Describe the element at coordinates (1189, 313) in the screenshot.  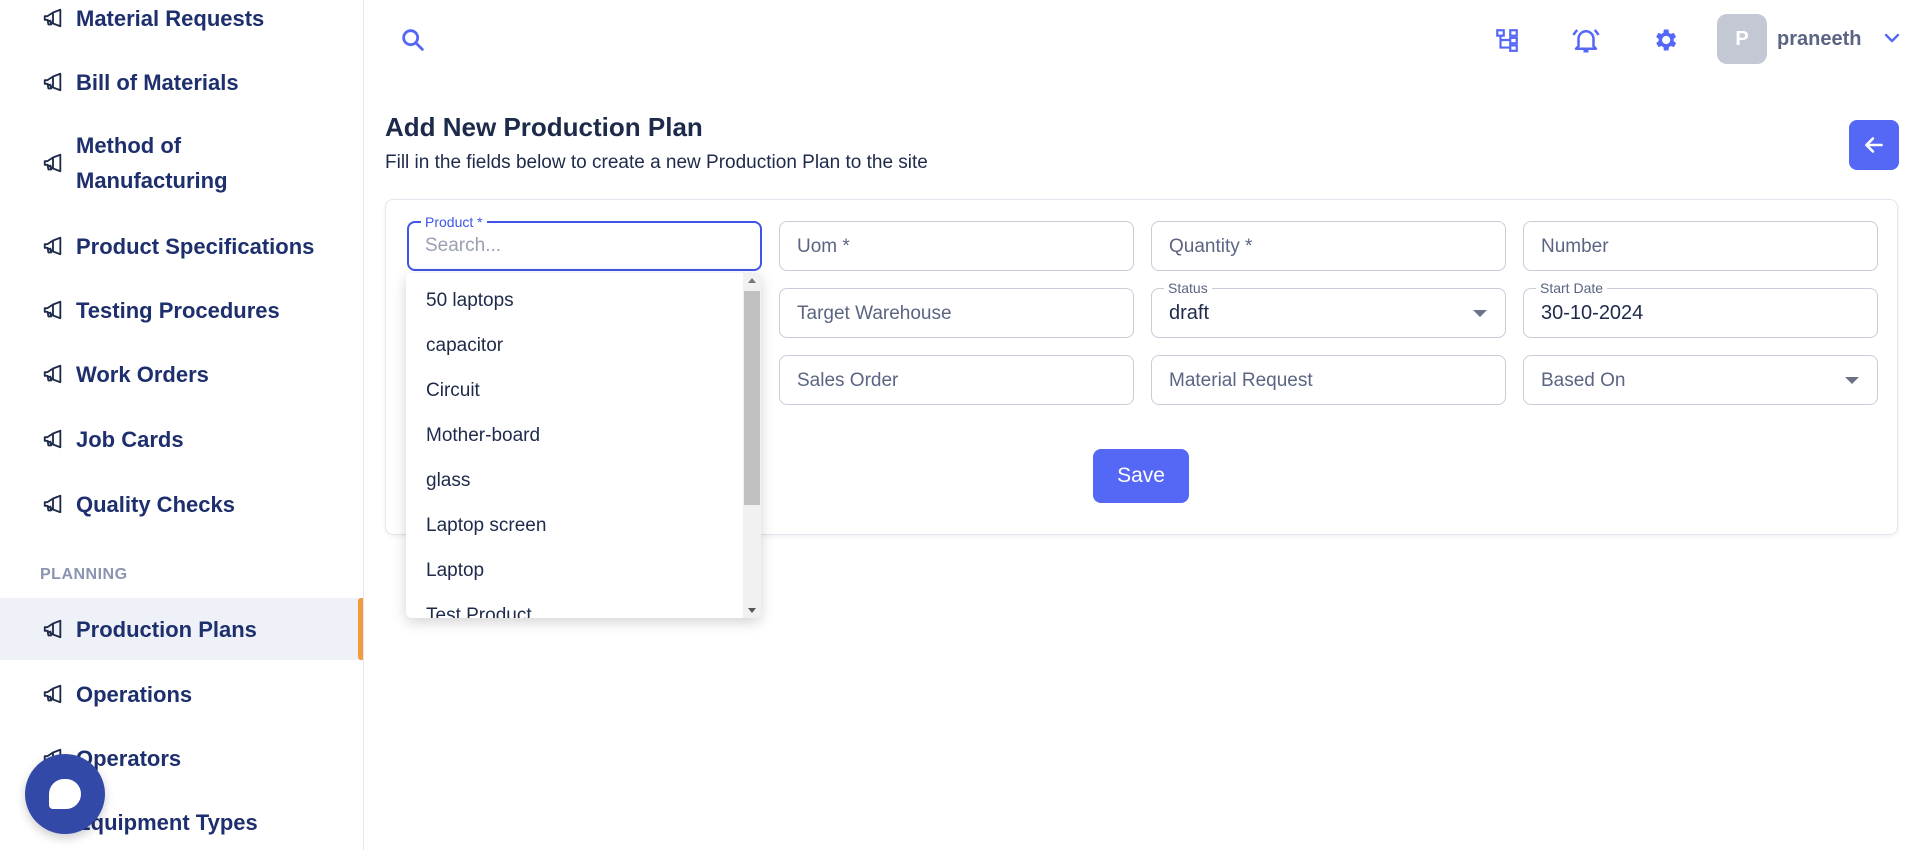
I see `status-value: draft` at that location.